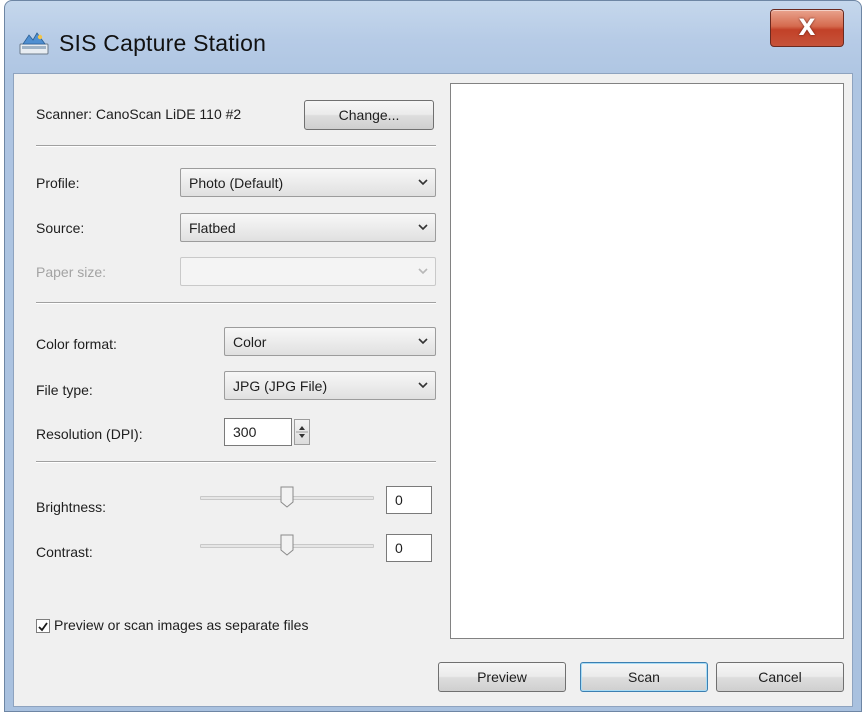  Describe the element at coordinates (236, 183) in the screenshot. I see `profile-value: Photo (Default)` at that location.